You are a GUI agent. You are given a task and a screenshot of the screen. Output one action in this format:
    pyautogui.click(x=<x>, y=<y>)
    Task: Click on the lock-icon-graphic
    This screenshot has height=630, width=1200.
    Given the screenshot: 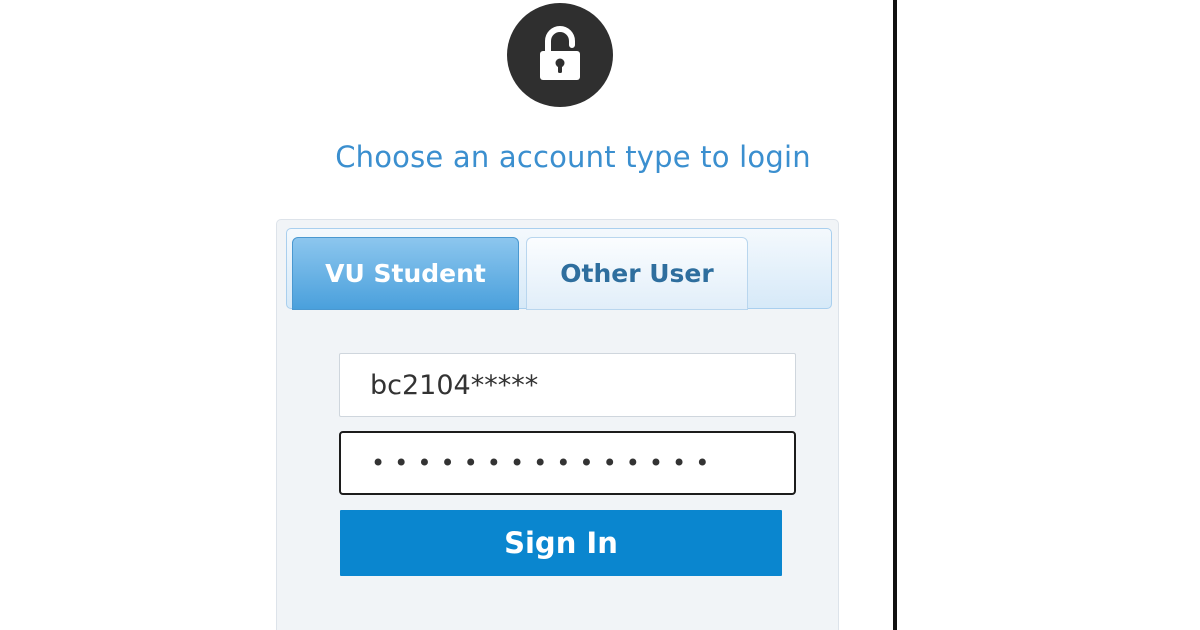 What is the action you would take?
    pyautogui.click(x=560, y=53)
    